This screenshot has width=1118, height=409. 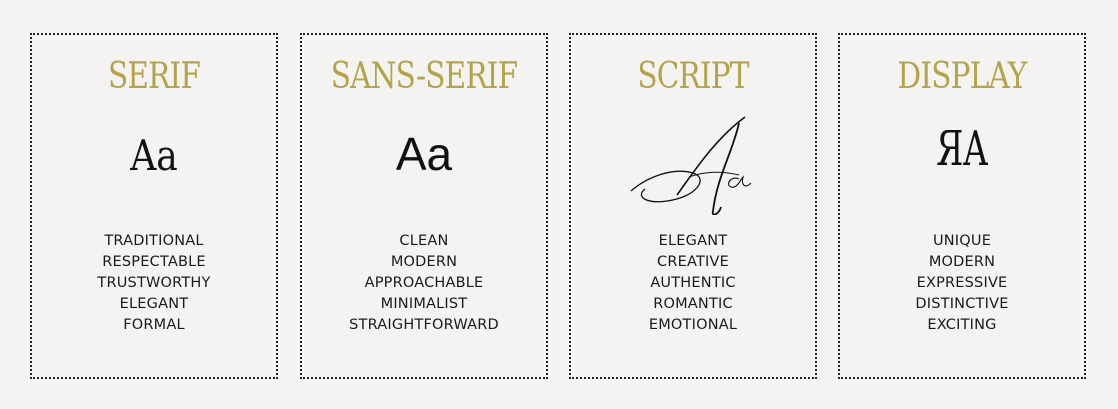 I want to click on card-title: DISPLAY, so click(x=962, y=76).